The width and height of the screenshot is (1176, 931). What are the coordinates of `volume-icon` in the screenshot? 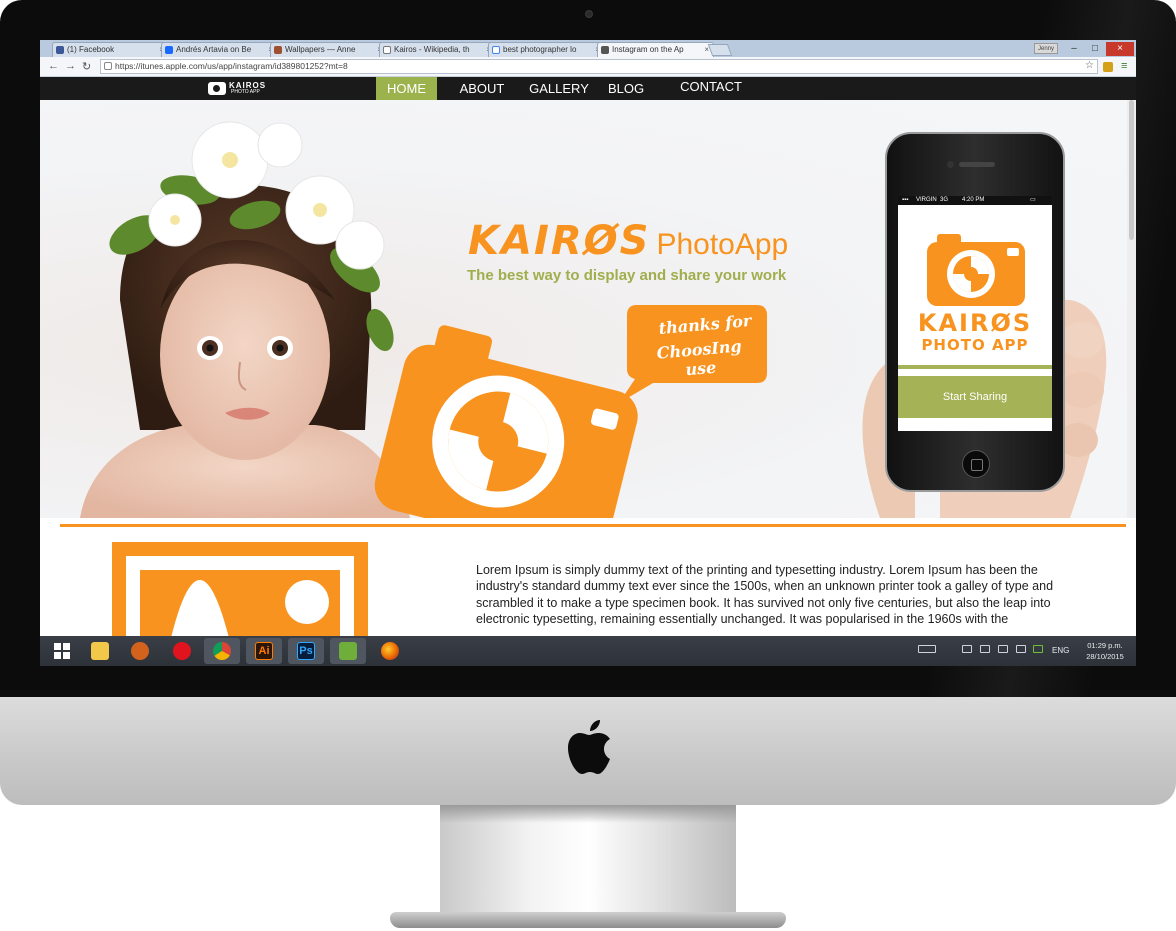 It's located at (1021, 649).